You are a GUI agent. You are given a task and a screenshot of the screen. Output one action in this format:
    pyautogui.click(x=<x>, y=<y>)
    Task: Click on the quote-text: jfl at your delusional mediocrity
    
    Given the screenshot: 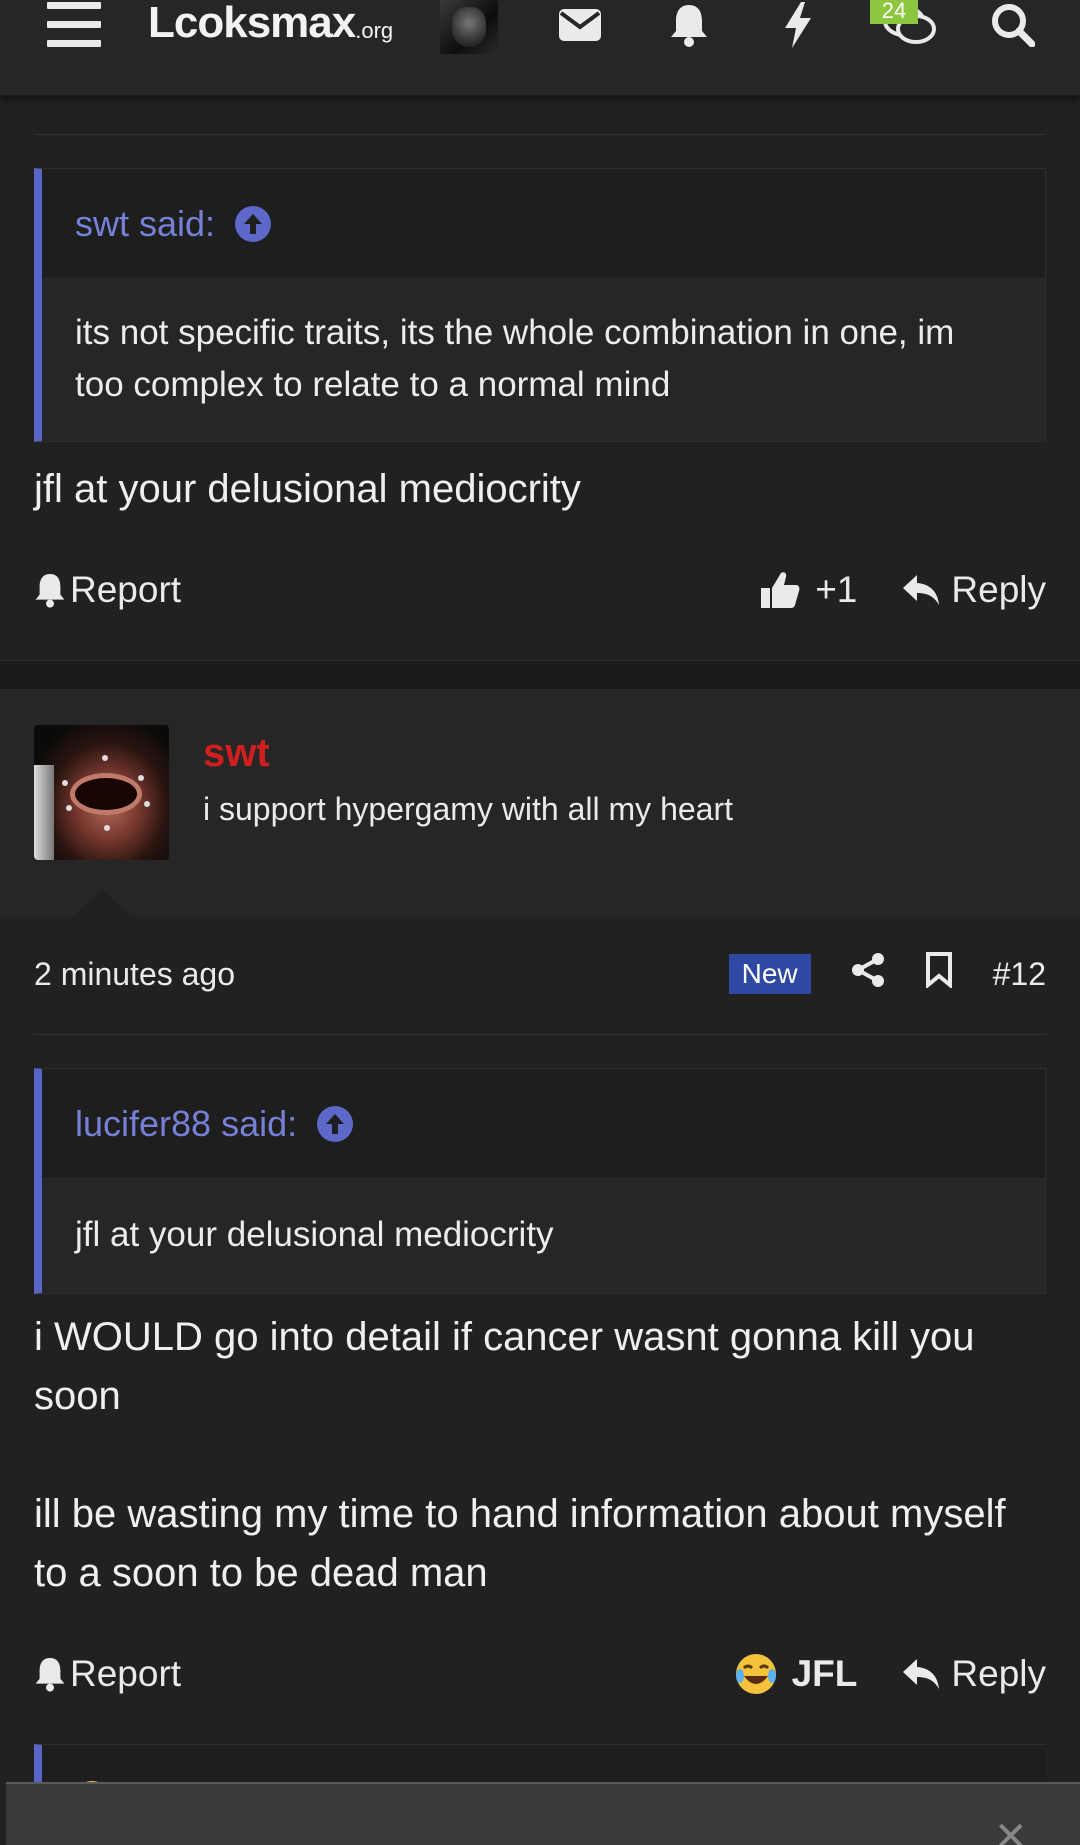 What is the action you would take?
    pyautogui.click(x=543, y=1236)
    